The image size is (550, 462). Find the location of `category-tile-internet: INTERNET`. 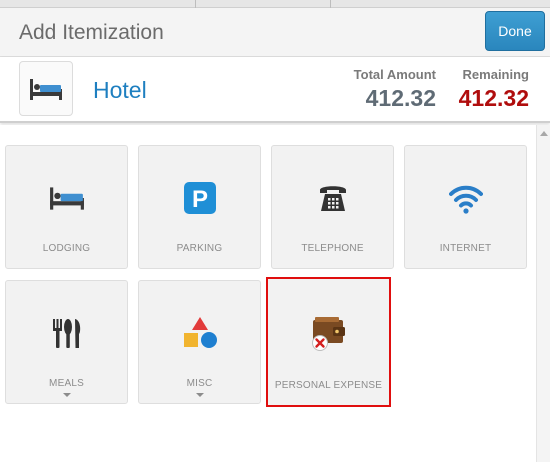

category-tile-internet: INTERNET is located at coordinates (465, 207).